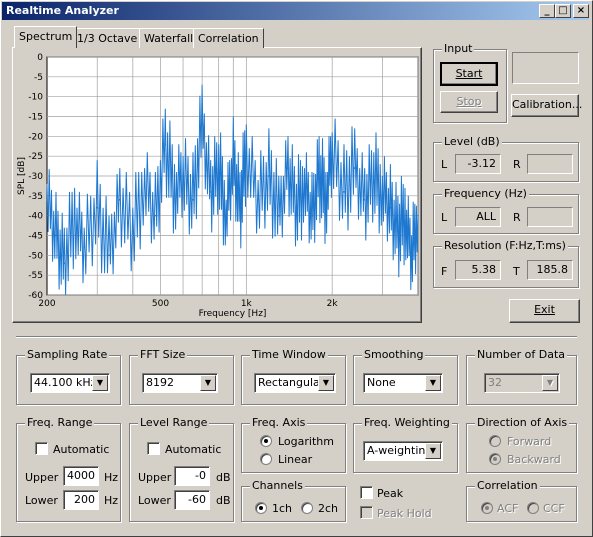  Describe the element at coordinates (228, 38) in the screenshot. I see `tab-correlation: Correlation` at that location.